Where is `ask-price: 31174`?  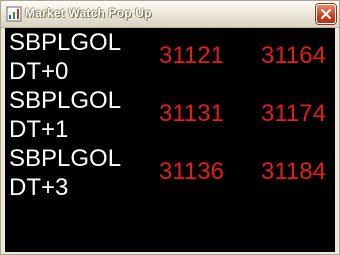
ask-price: 31174 is located at coordinates (293, 113).